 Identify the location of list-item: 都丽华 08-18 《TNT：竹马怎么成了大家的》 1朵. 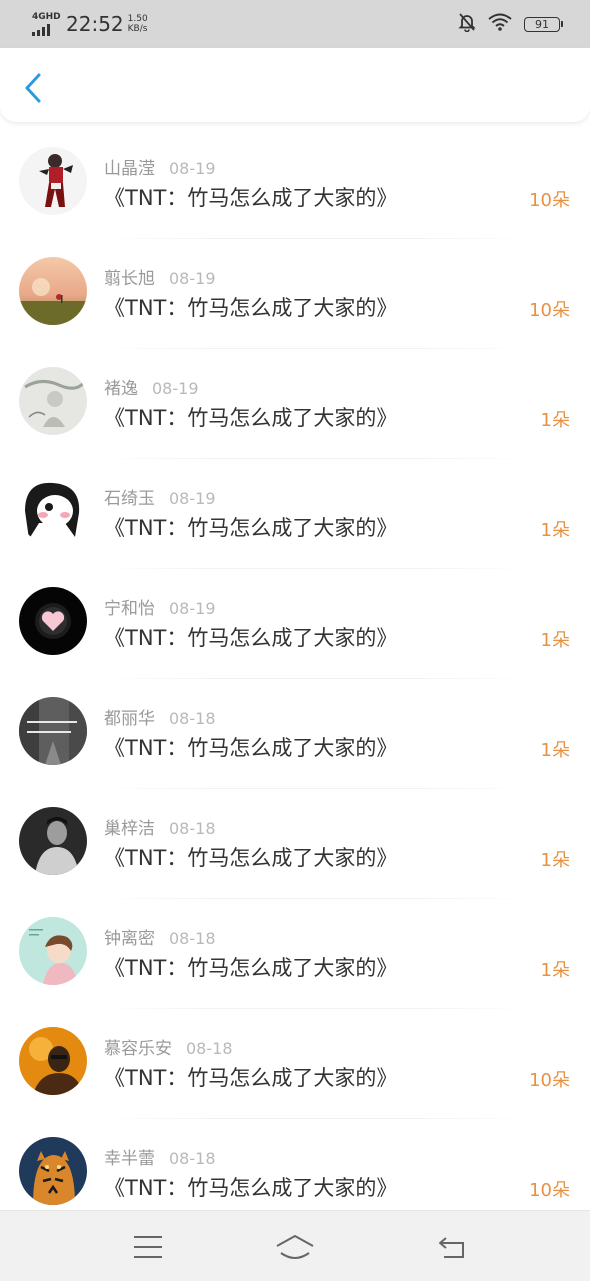
(295, 733).